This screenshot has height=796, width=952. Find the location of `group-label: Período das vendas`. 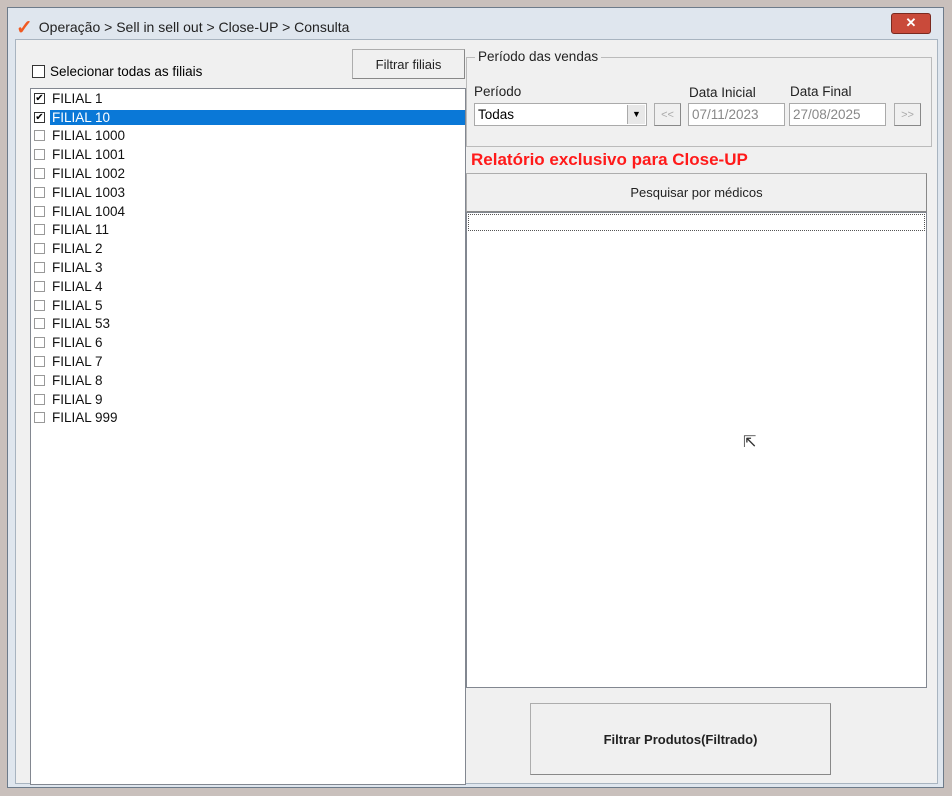

group-label: Período das vendas is located at coordinates (538, 56).